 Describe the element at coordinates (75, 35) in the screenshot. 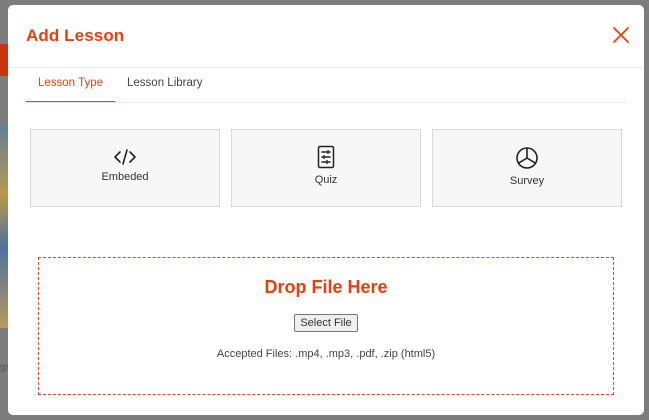

I see `modal-title: Add Lesson` at that location.